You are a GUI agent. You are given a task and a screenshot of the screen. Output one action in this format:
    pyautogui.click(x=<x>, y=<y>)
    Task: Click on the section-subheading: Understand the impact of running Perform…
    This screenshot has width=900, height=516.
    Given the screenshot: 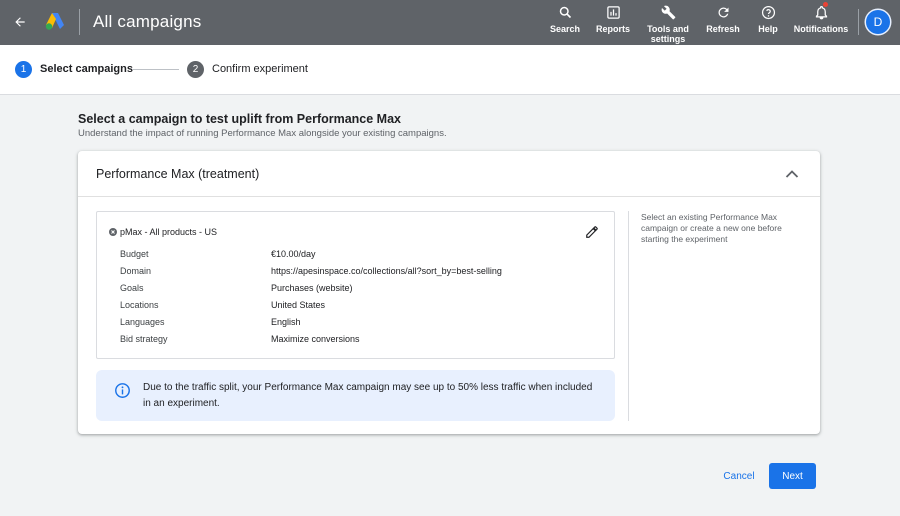 What is the action you would take?
    pyautogui.click(x=262, y=133)
    